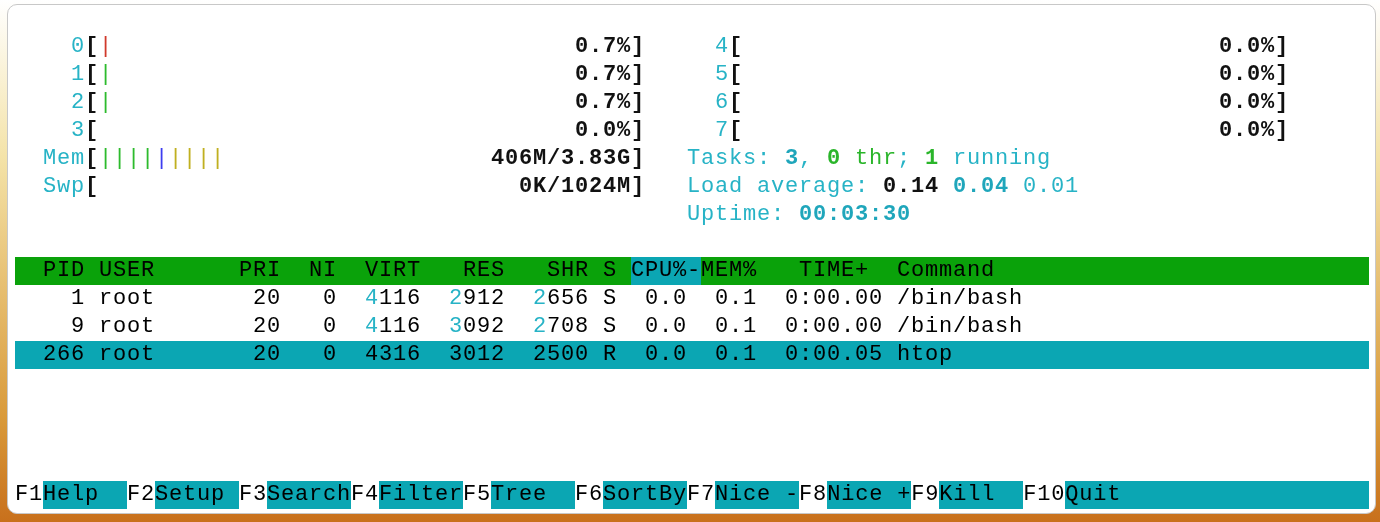  What do you see at coordinates (77, 103) in the screenshot?
I see `meter-label: 2` at bounding box center [77, 103].